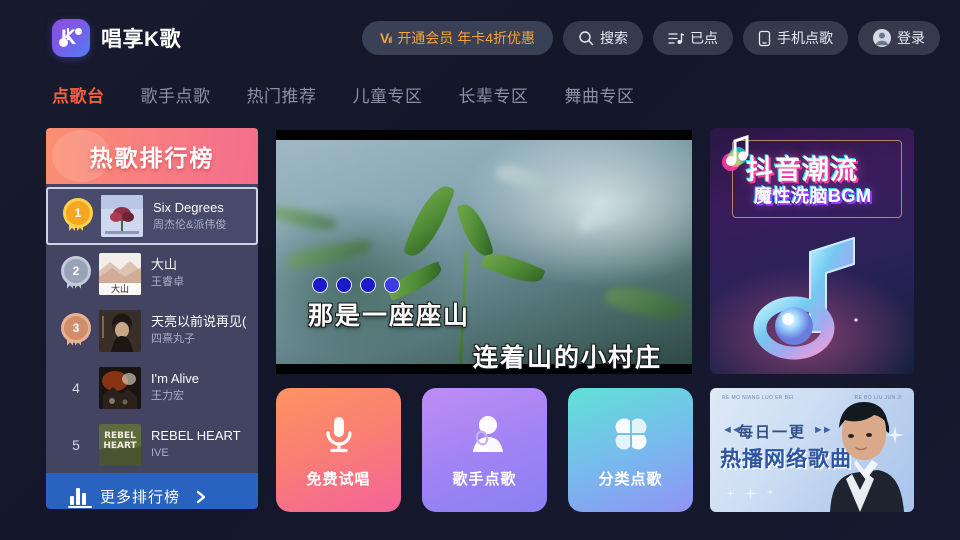 This screenshot has width=960, height=540. I want to click on vip-banner-label: 开通会员 年卡4折优惠, so click(466, 38).